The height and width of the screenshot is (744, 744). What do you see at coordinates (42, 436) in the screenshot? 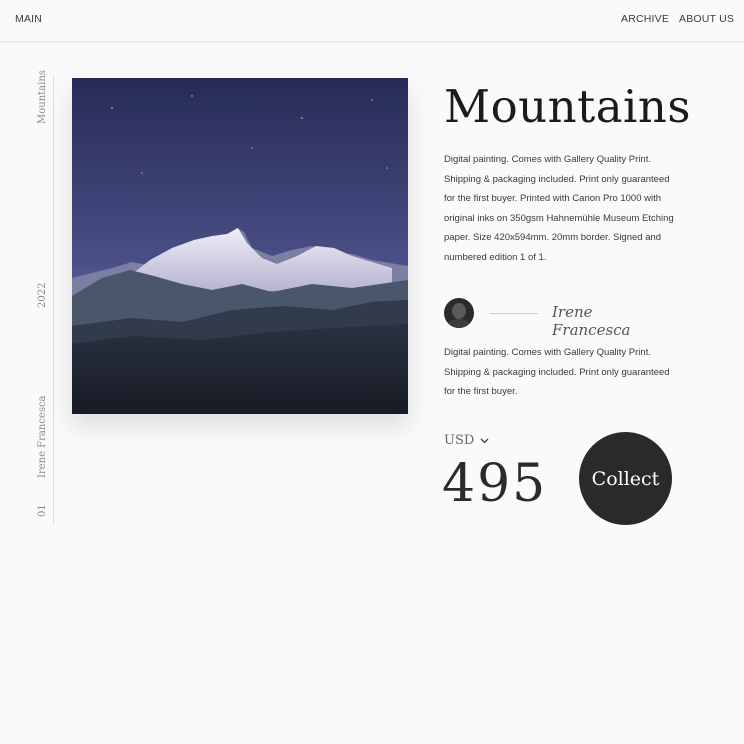
I see `sidebar-artist: Irene Francesca` at bounding box center [42, 436].